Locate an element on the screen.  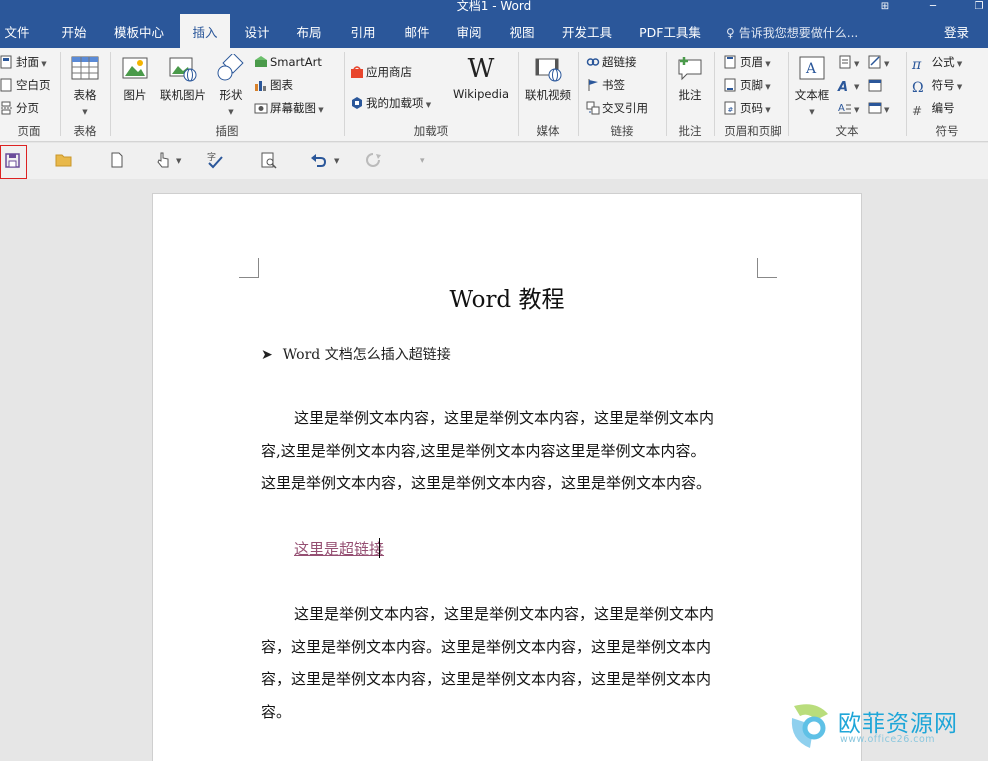
bookmark-icon is located at coordinates (593, 85).